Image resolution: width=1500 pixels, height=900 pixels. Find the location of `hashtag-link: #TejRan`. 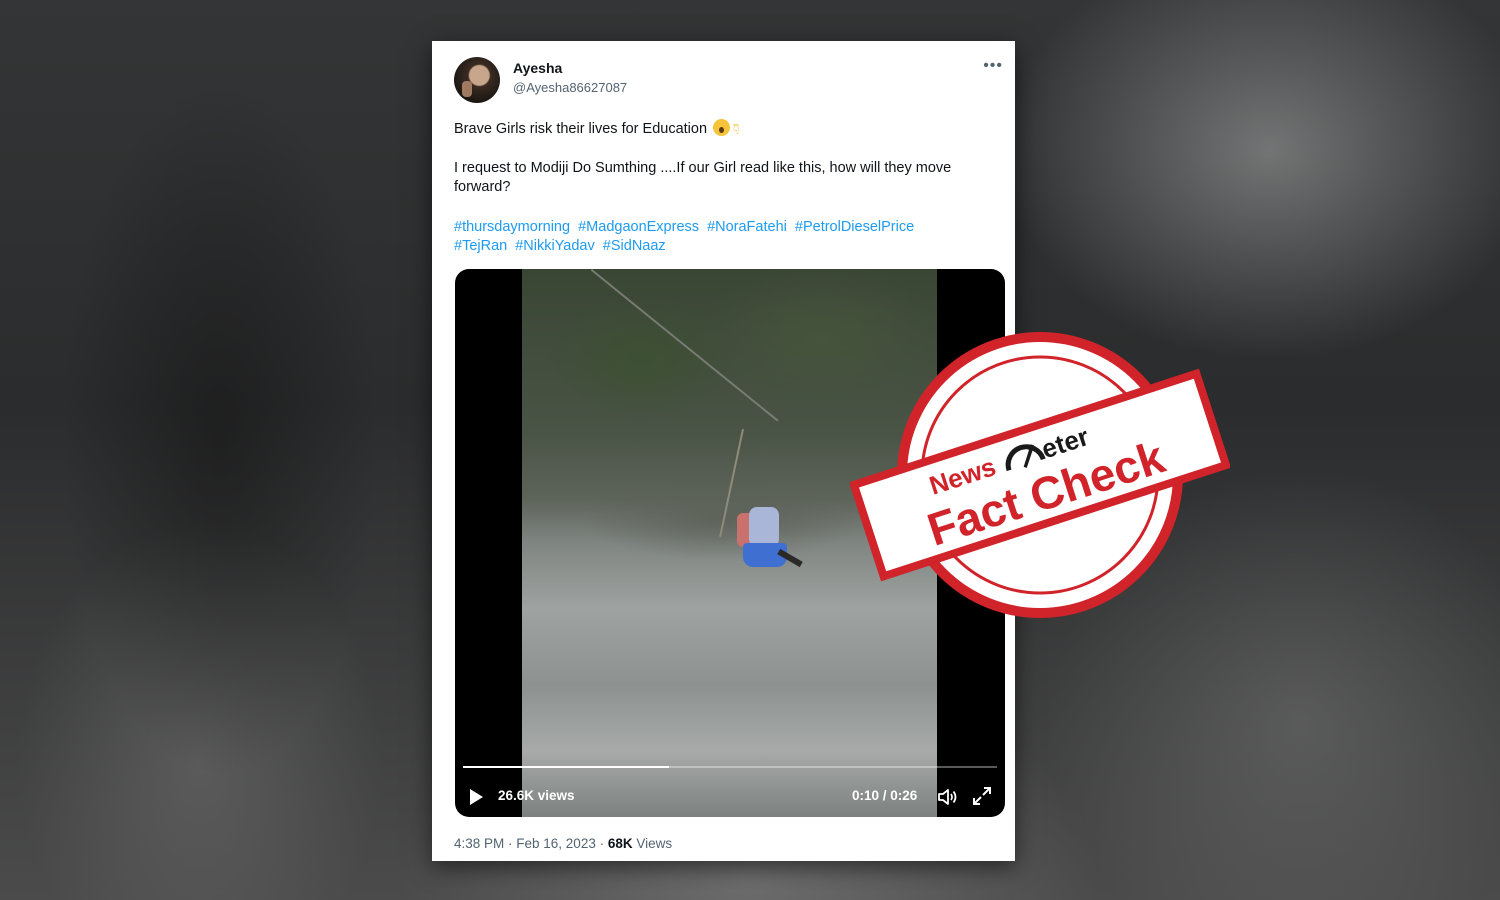

hashtag-link: #TejRan is located at coordinates (480, 246).